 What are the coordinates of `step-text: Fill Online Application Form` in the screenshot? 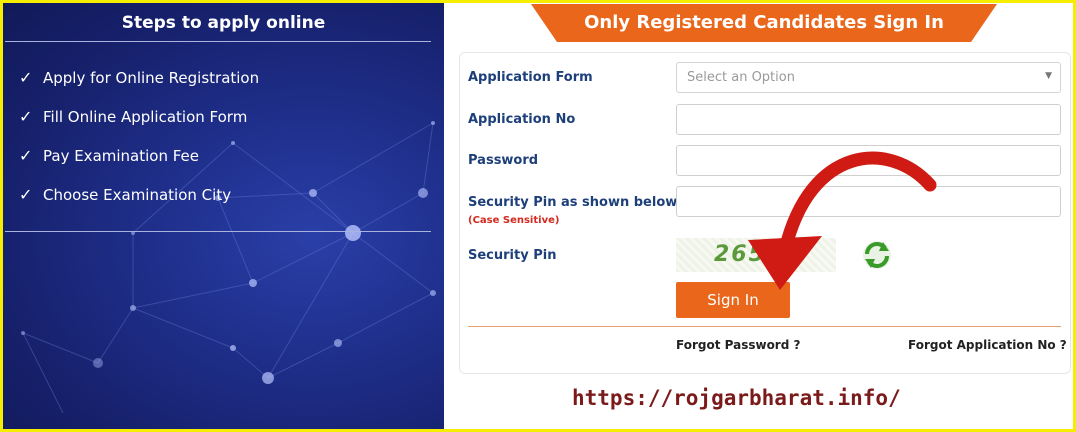 It's located at (145, 117).